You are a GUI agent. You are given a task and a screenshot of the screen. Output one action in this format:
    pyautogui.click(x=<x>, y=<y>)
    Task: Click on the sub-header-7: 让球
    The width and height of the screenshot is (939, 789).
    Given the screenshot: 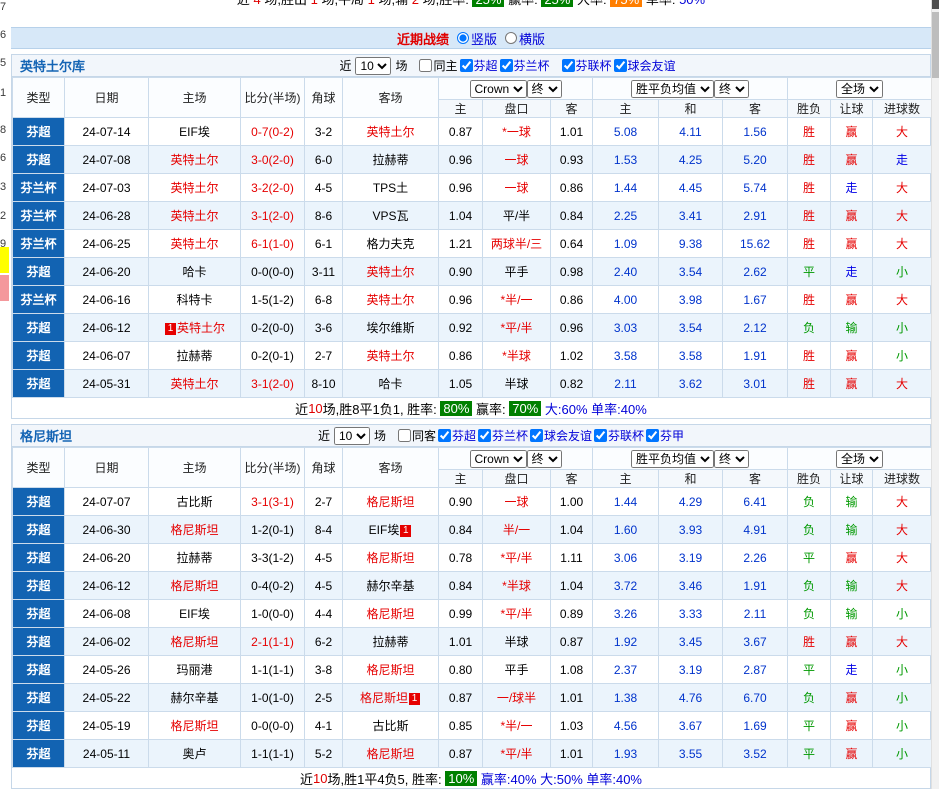 What is the action you would take?
    pyautogui.click(x=852, y=478)
    